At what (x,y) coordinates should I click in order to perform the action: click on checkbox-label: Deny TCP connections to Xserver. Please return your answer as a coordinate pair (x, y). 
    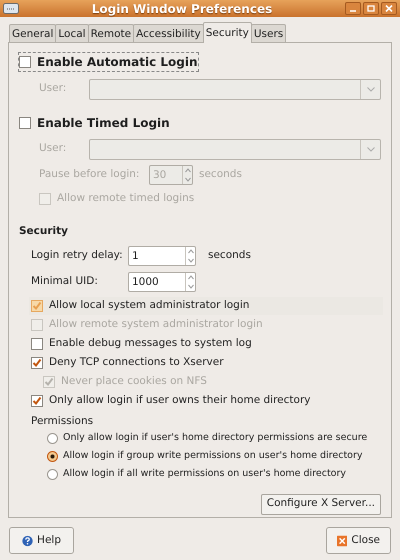
    Looking at the image, I should click on (136, 362).